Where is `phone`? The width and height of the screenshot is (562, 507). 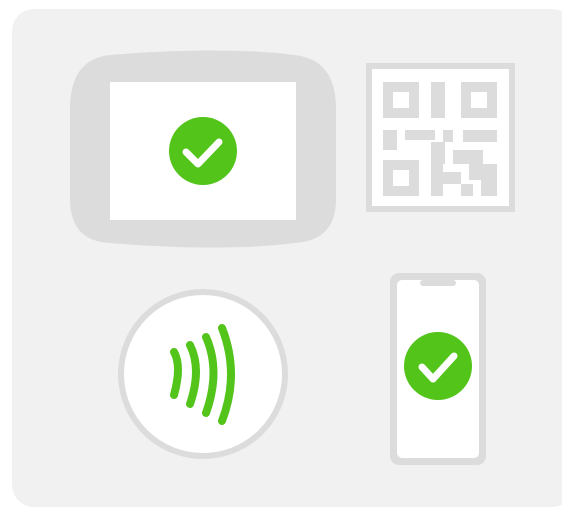 phone is located at coordinates (438, 369).